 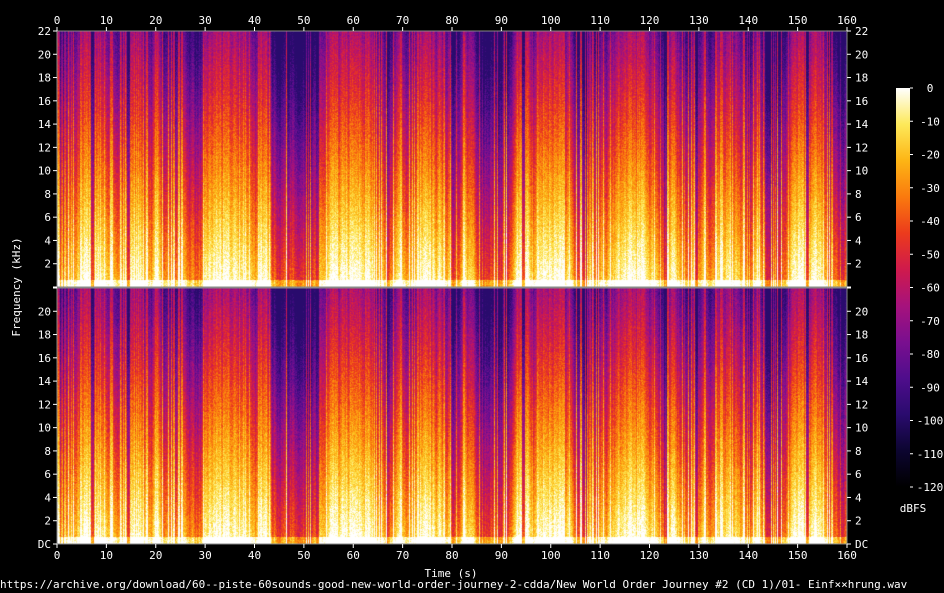 I want to click on x-tick-label-bottom: 110, so click(x=600, y=555).